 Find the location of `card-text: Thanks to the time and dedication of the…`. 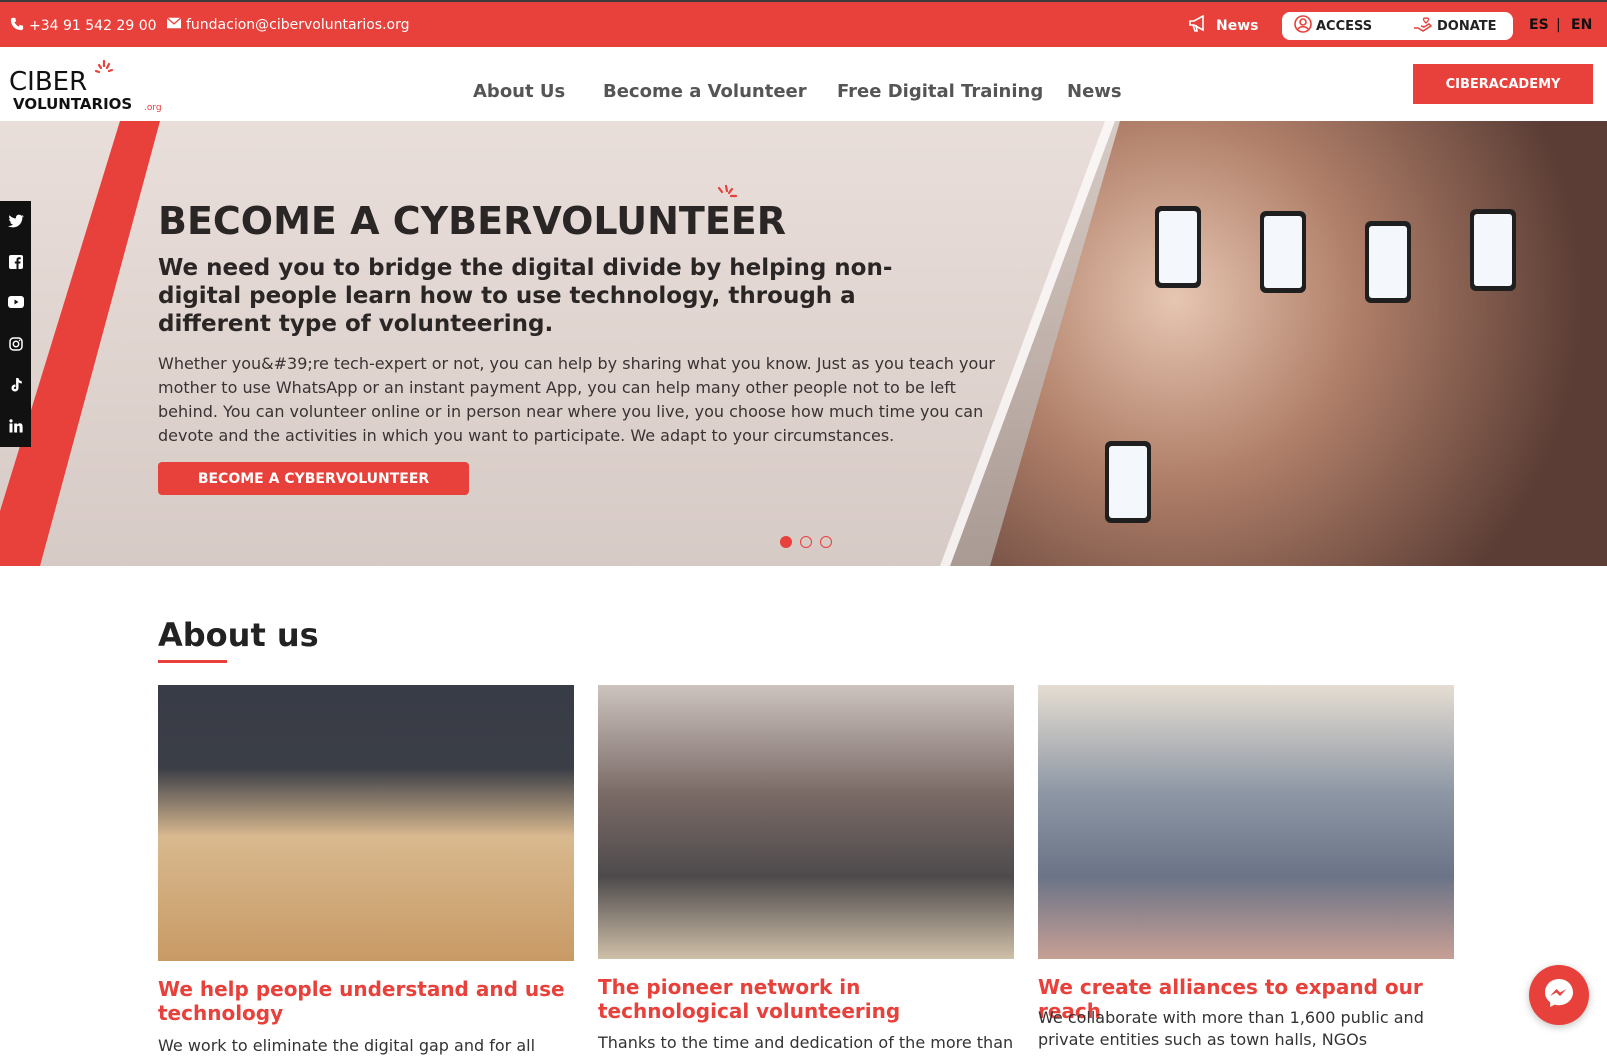

card-text: Thanks to the time and dedication of the… is located at coordinates (806, 1042).